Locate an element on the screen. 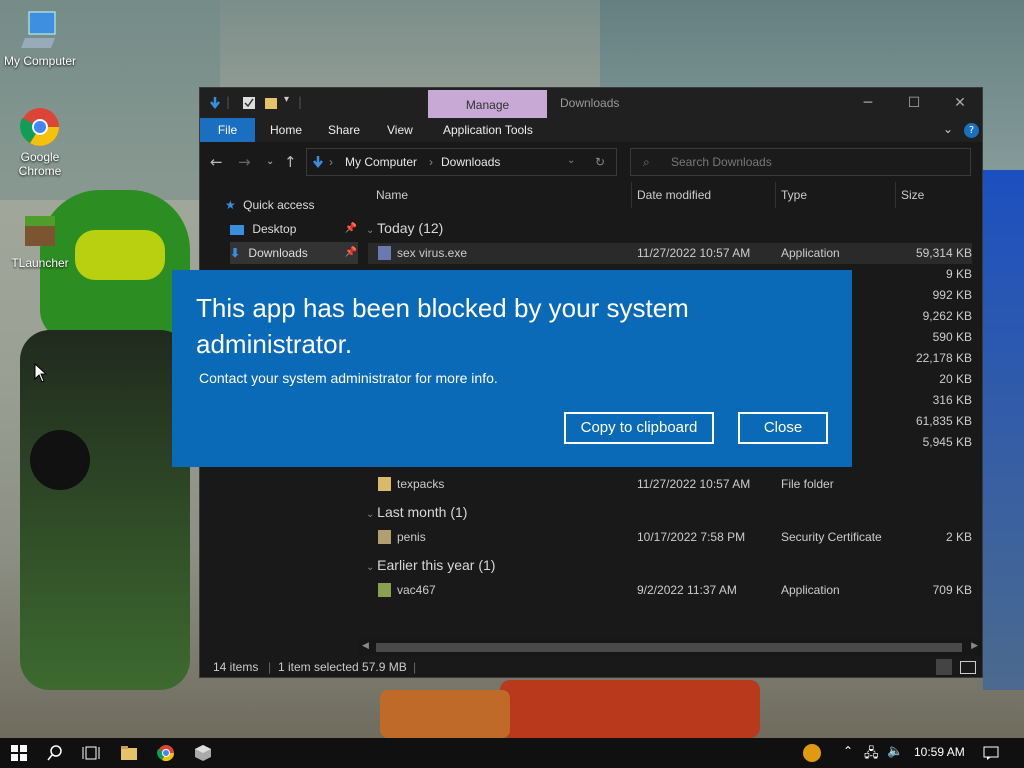  table-row: texpacks 11/27/2022 10:57 AM File folder is located at coordinates (670, 484).